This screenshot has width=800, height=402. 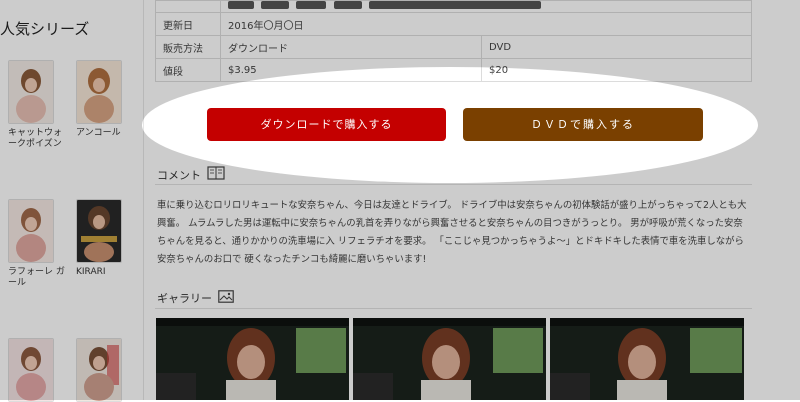 I want to click on series-item: KIRARI, so click(x=105, y=238).